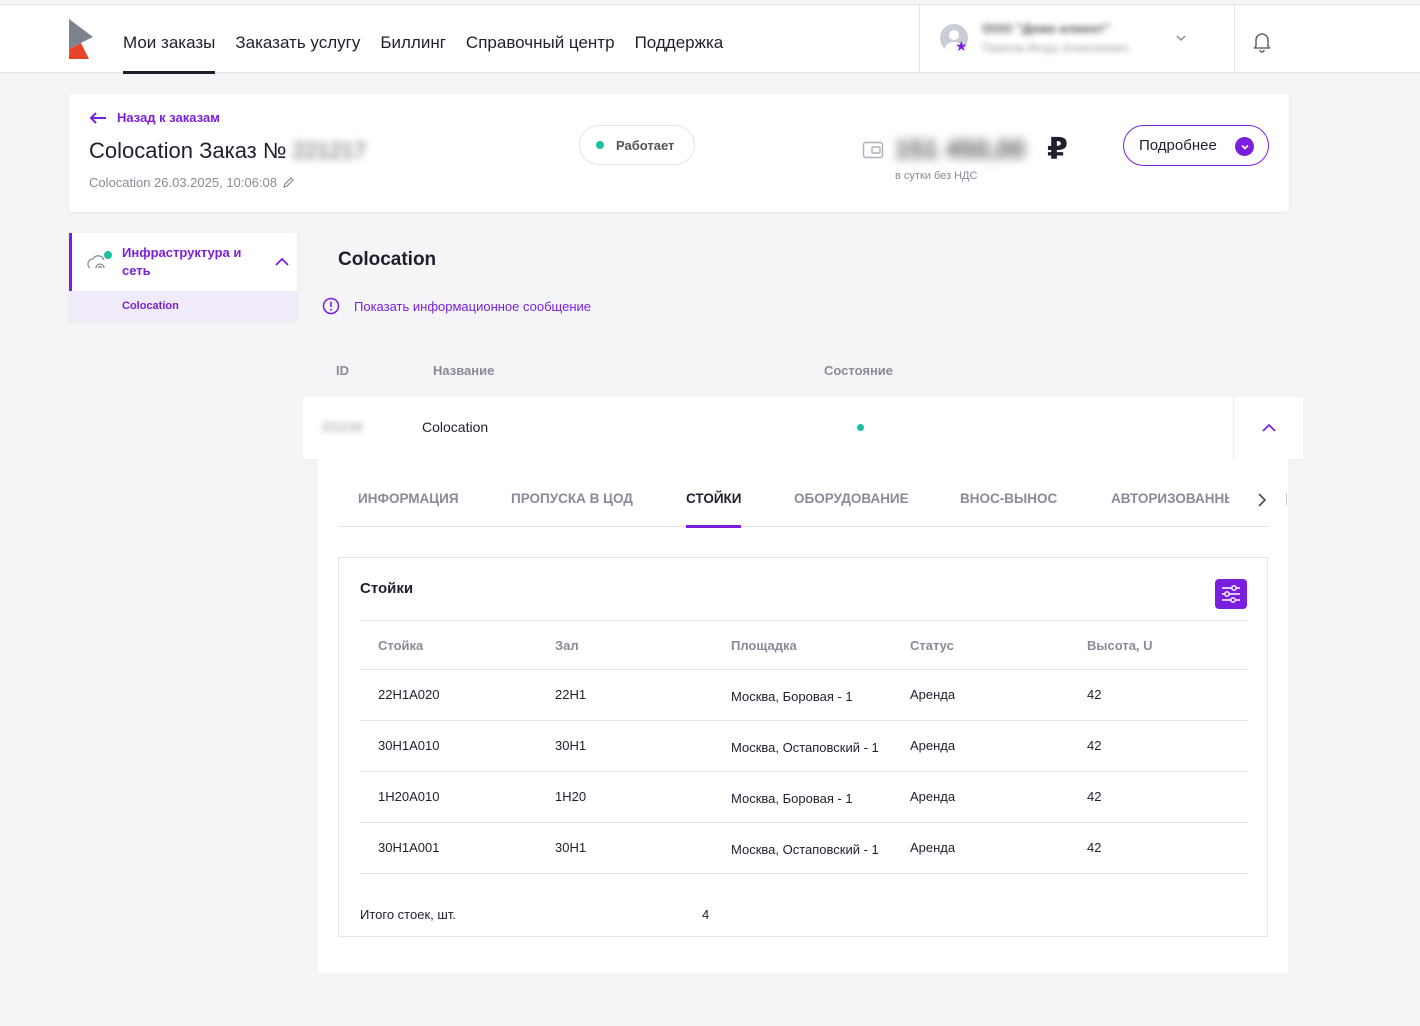 The width and height of the screenshot is (1420, 1026). I want to click on order-number: 221217, so click(329, 150).